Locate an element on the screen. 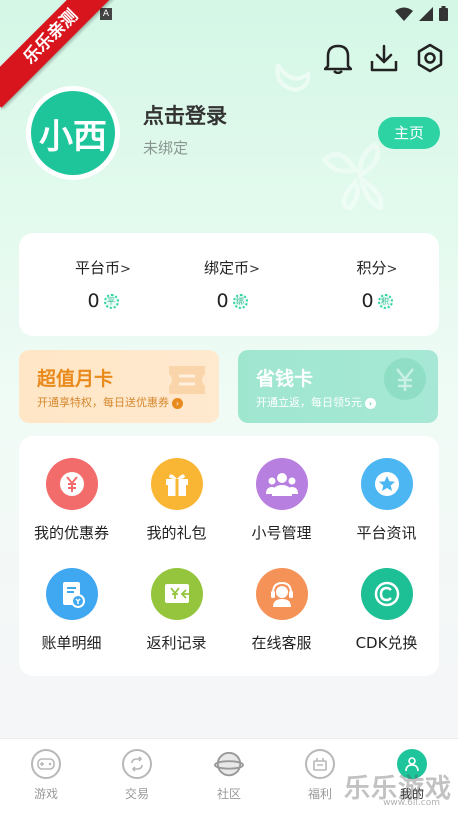 This screenshot has width=458, height=814. status-icons is located at coordinates (421, 13).